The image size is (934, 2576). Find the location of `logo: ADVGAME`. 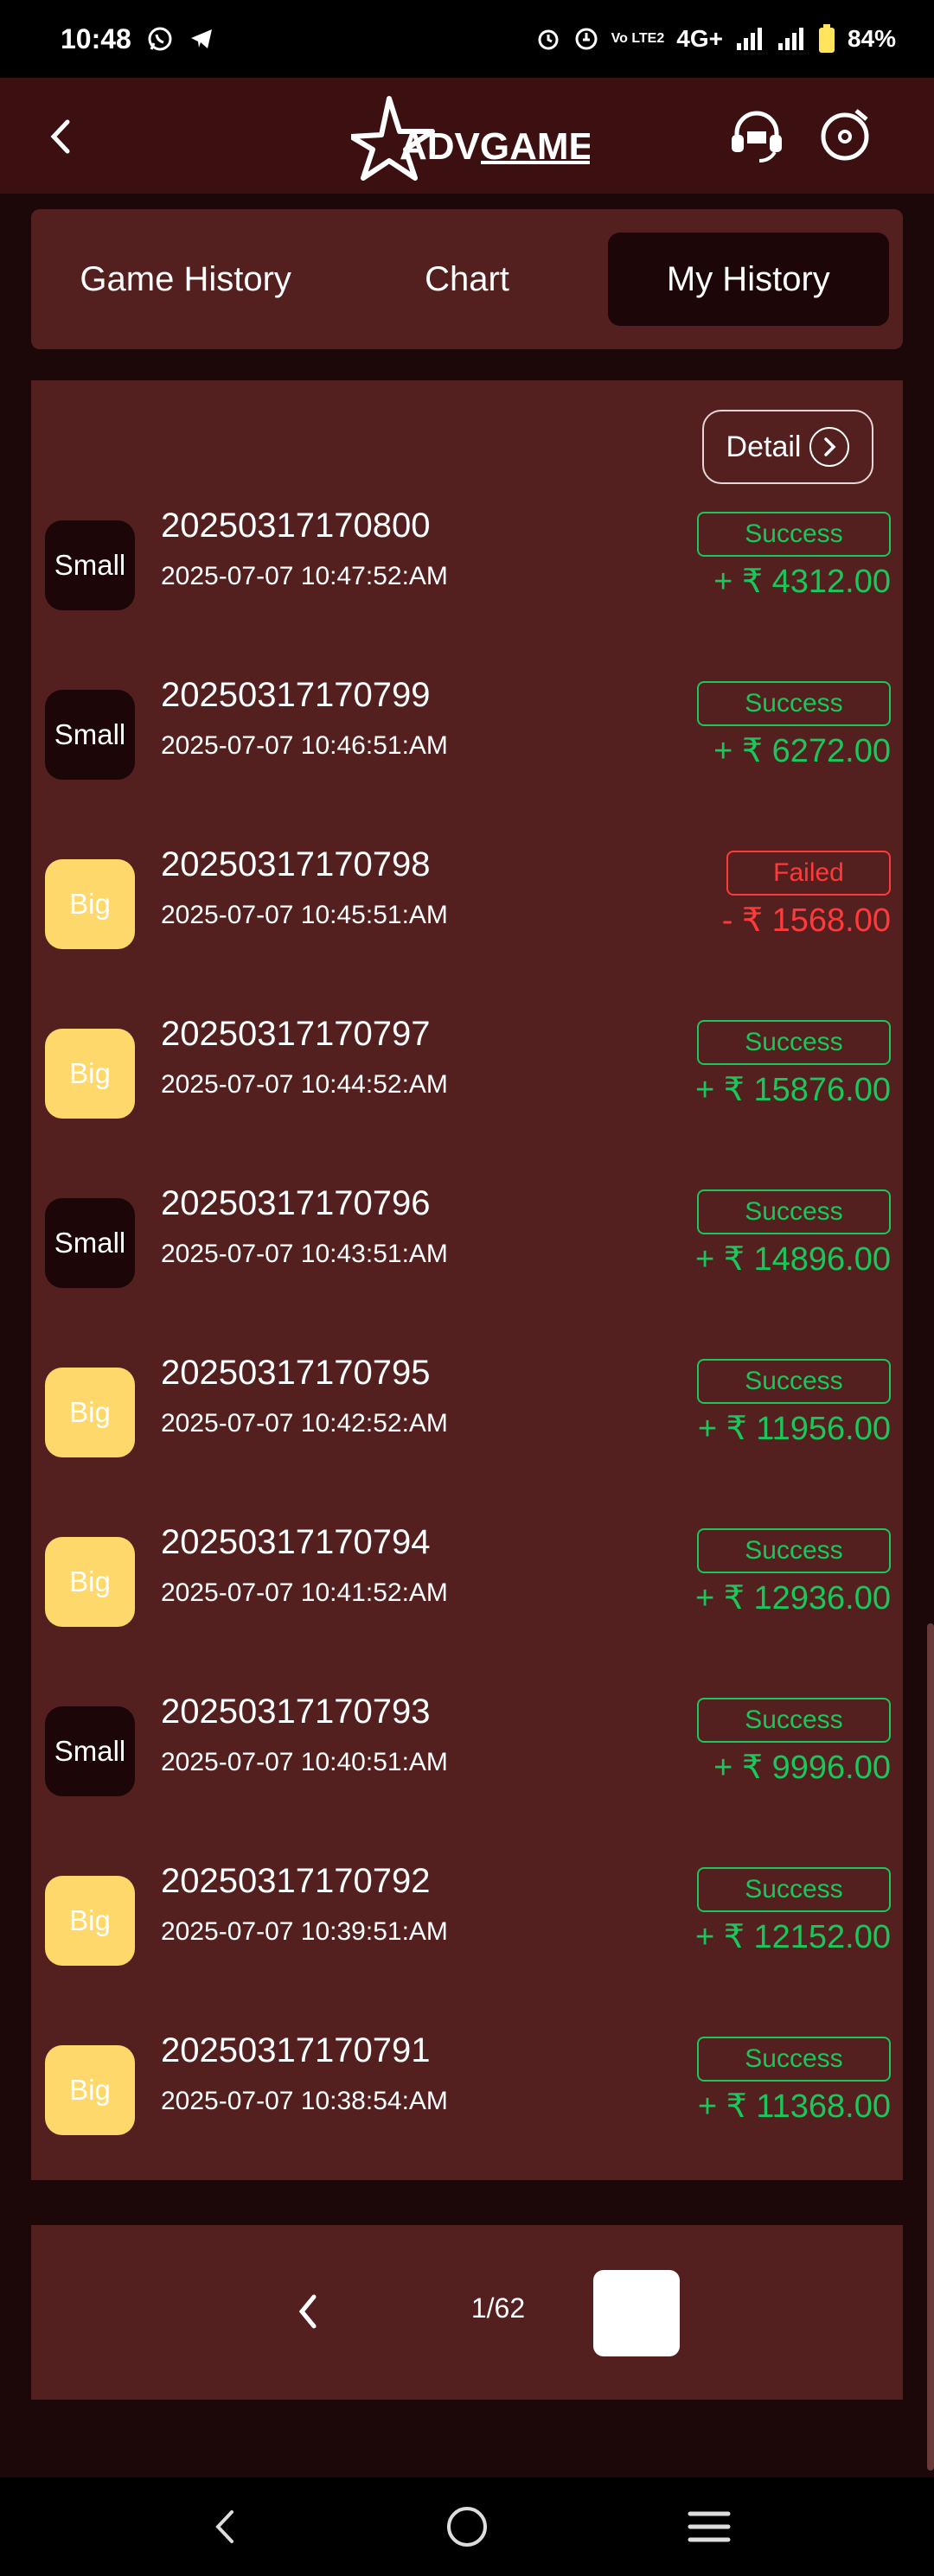

logo: ADVGAME is located at coordinates (471, 138).